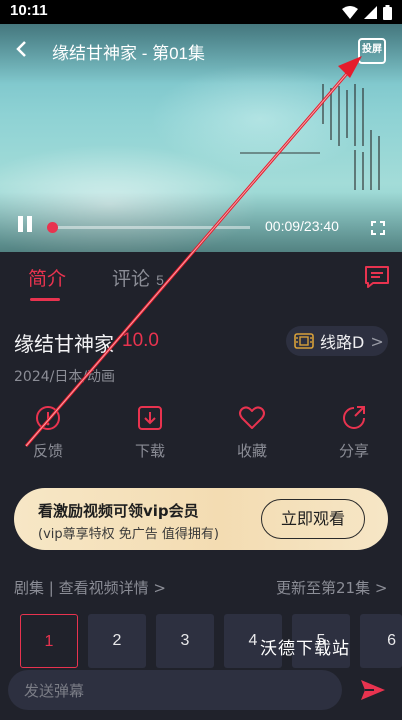 The height and width of the screenshot is (720, 402). Describe the element at coordinates (381, 641) in the screenshot. I see `episode-item: 6` at that location.